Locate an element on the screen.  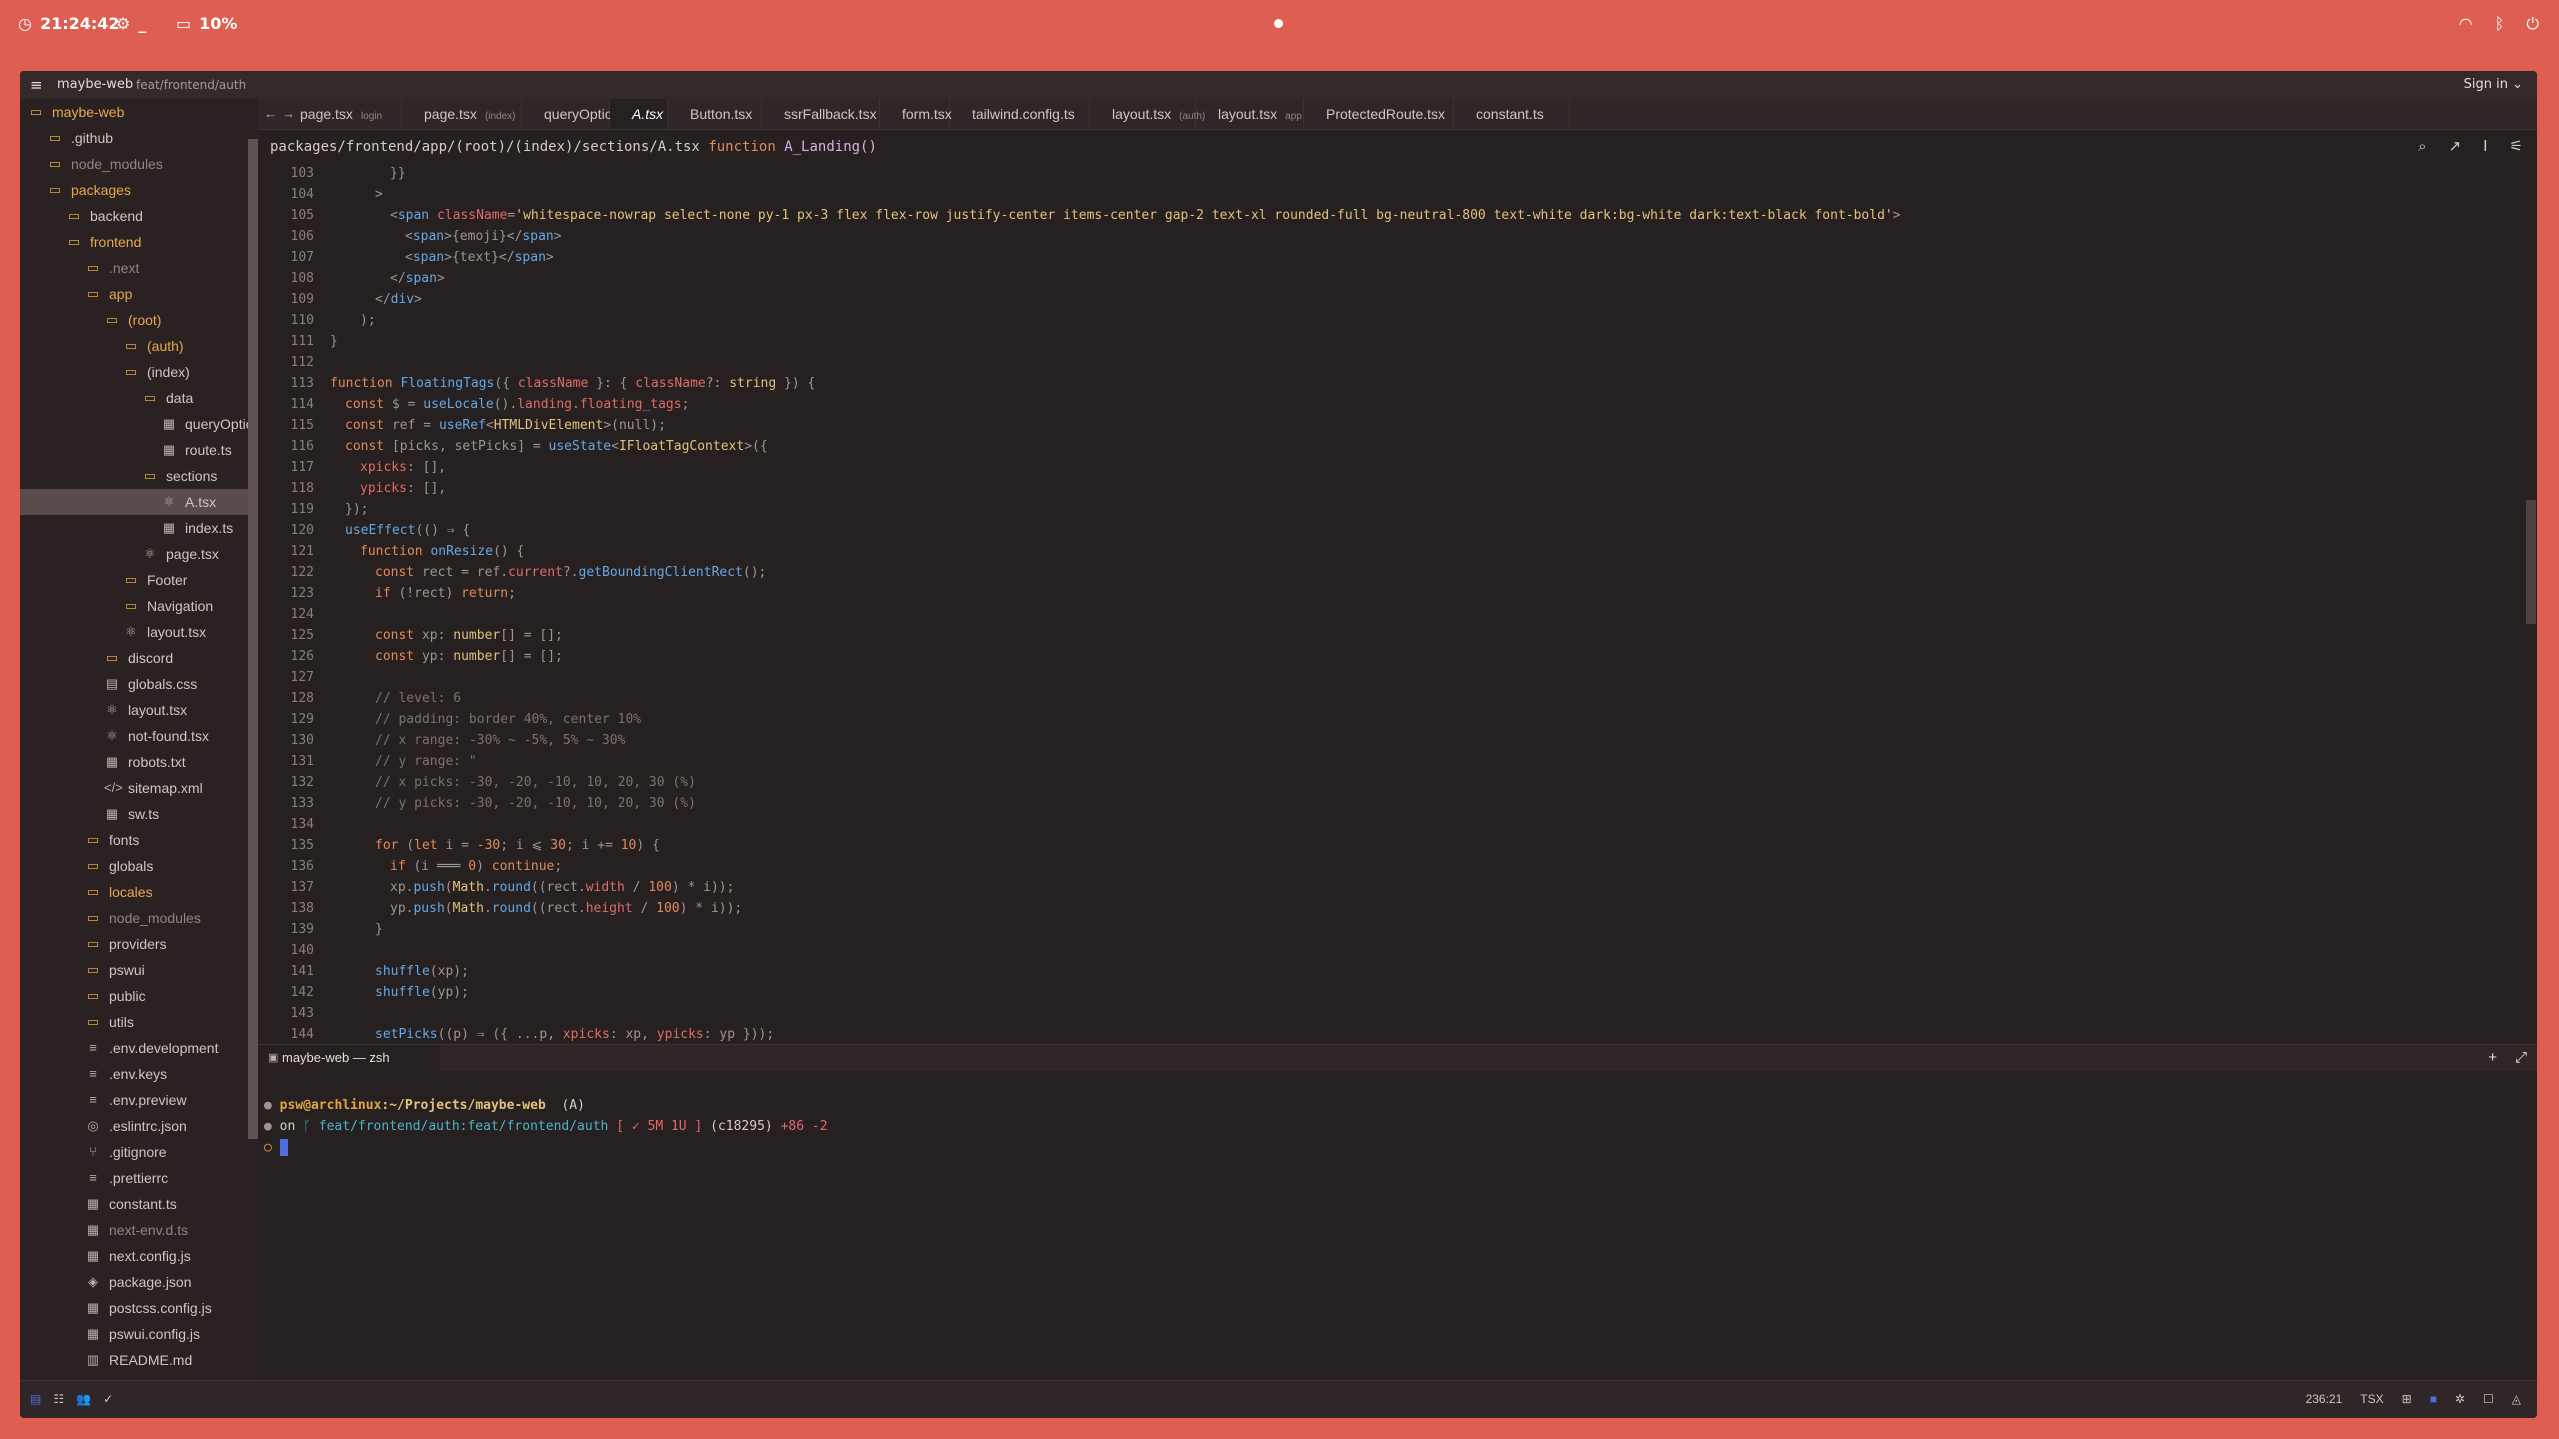
tree-item: ≡ .prettierrc is located at coordinates (139, 1178).